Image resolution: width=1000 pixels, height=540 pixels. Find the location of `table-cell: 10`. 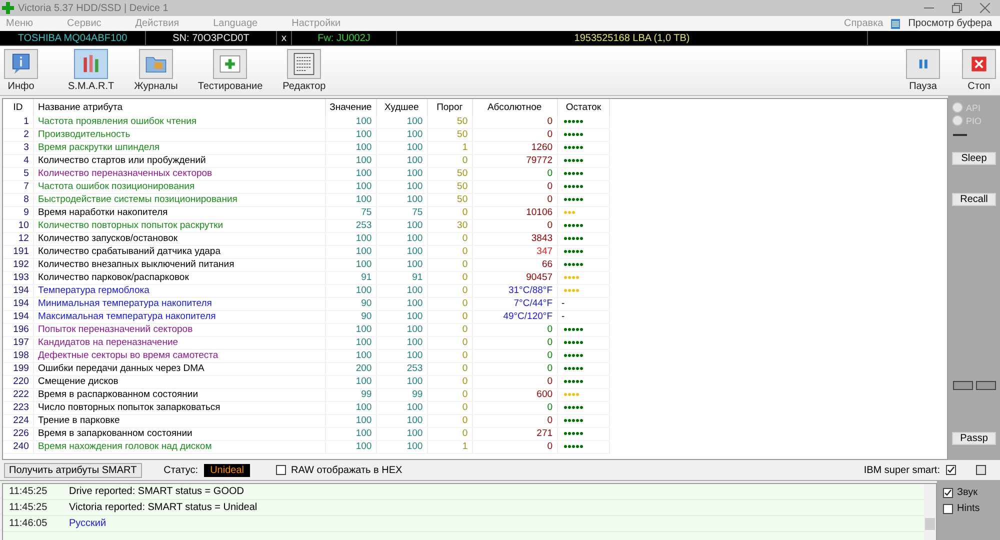

table-cell: 10 is located at coordinates (18, 226).